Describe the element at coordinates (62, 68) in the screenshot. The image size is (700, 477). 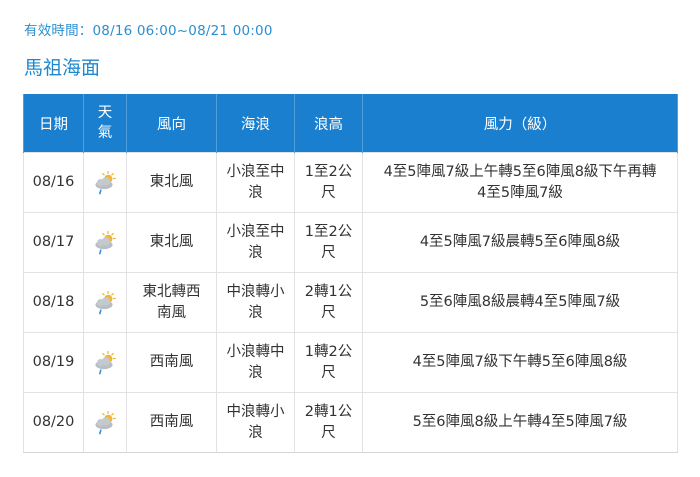
I see `region-title: 馬祖海面` at that location.